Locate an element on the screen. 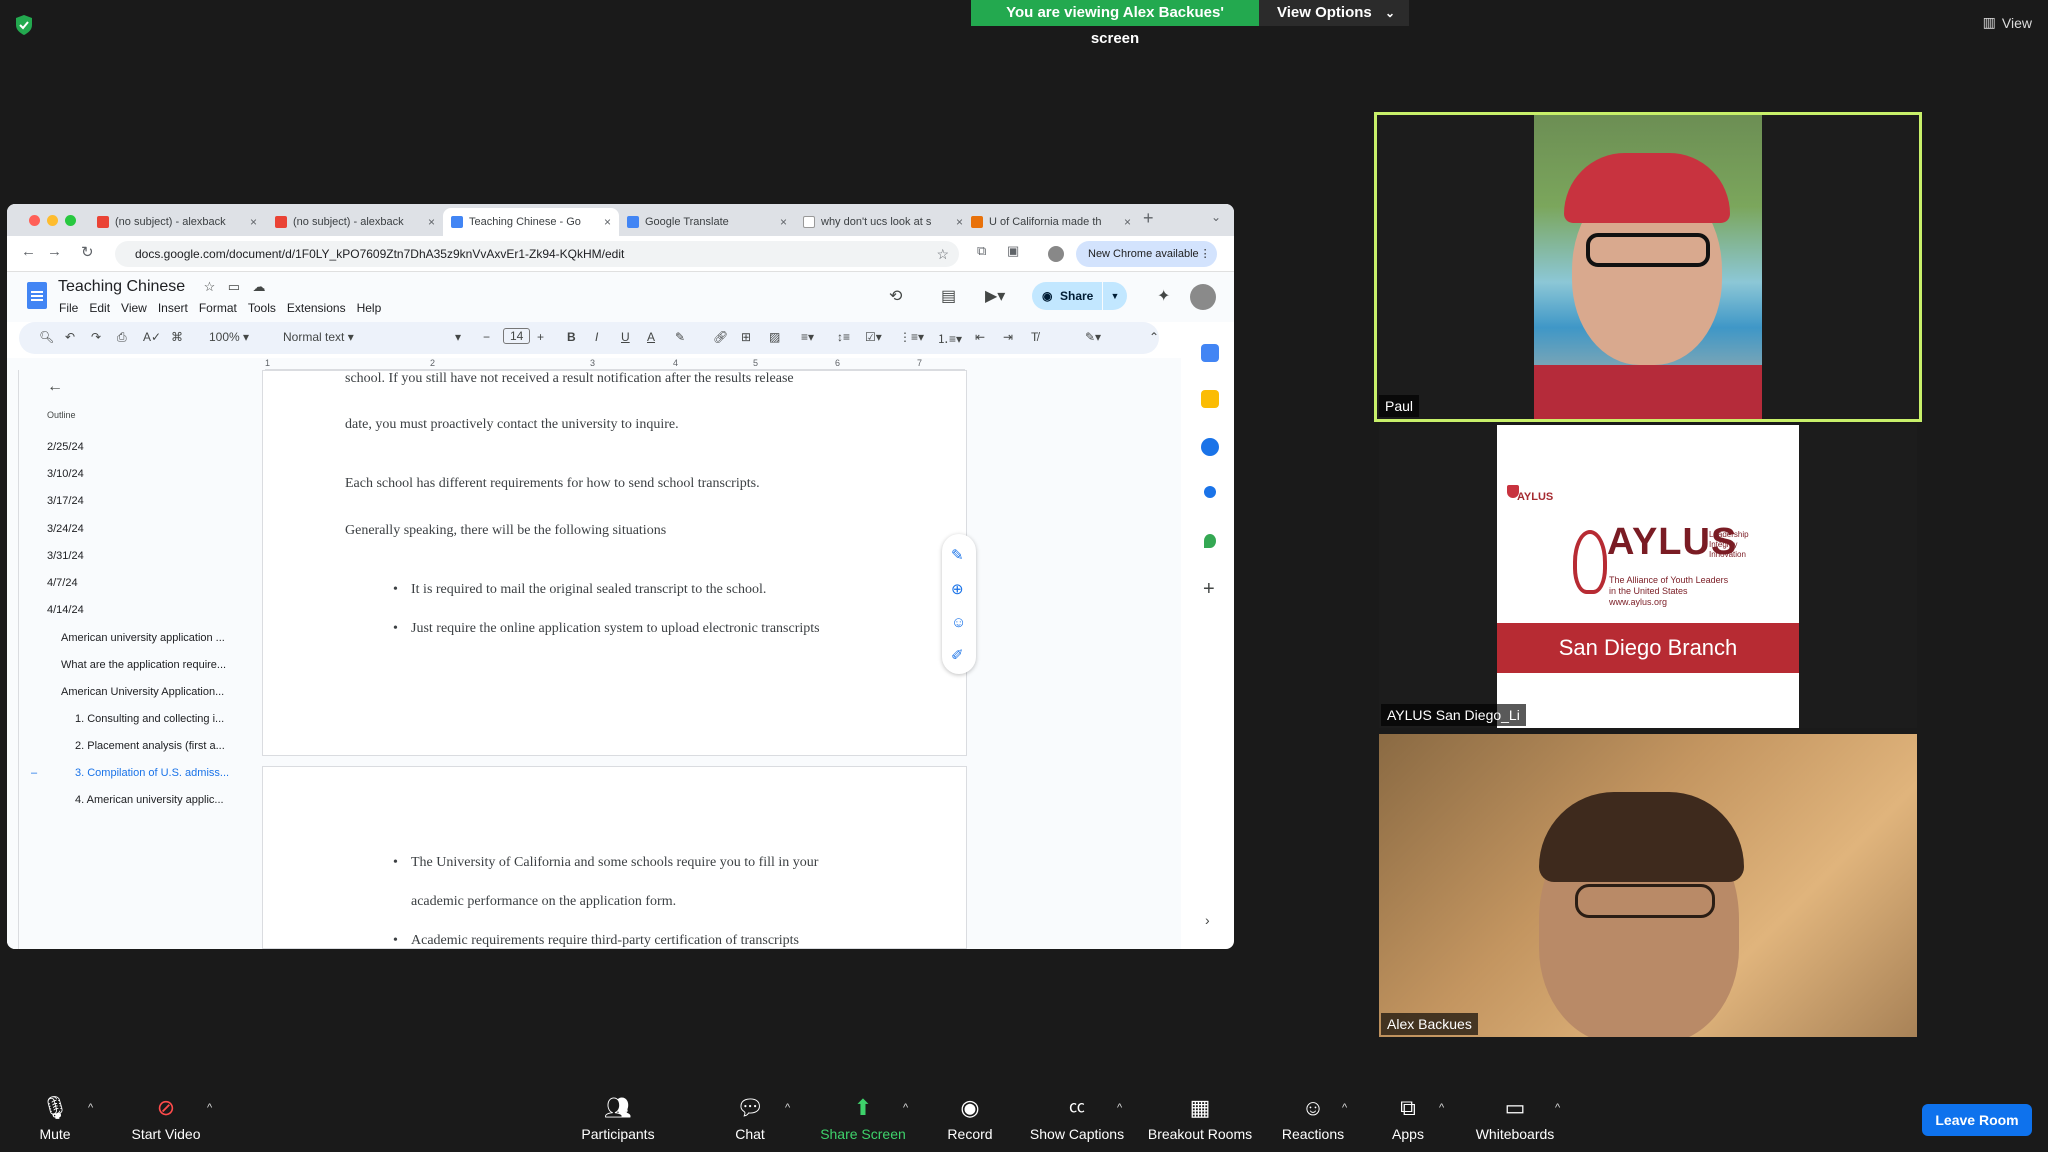 This screenshot has height=1152, width=2048. participants-button: 👥︎ 3 Participants is located at coordinates (618, 1118).